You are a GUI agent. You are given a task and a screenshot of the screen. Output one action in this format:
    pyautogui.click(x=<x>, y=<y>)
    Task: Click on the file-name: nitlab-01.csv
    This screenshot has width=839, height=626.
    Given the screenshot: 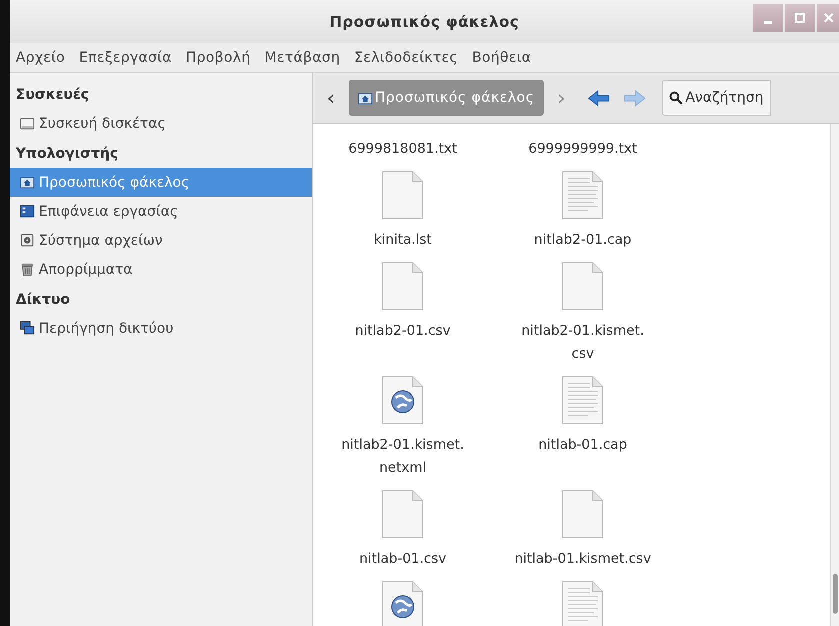 What is the action you would take?
    pyautogui.click(x=403, y=559)
    